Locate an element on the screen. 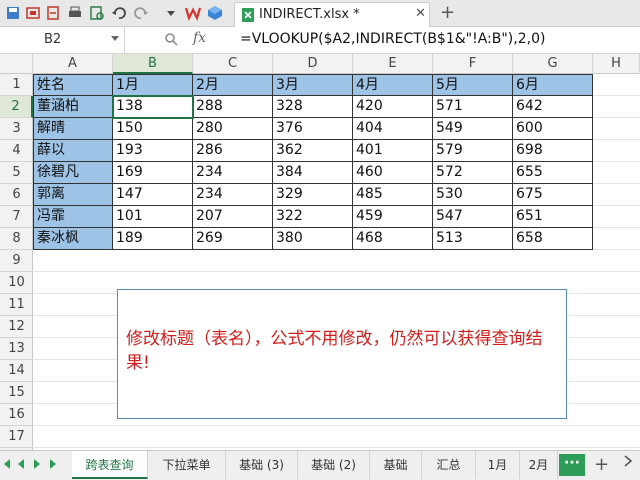  data-cell: 269 is located at coordinates (233, 239).